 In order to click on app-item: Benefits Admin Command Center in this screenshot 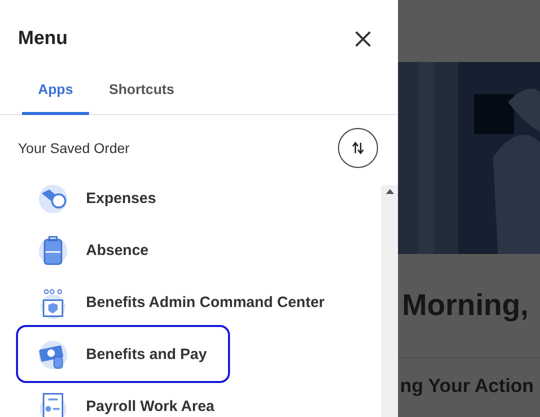, I will do `click(190, 303)`.